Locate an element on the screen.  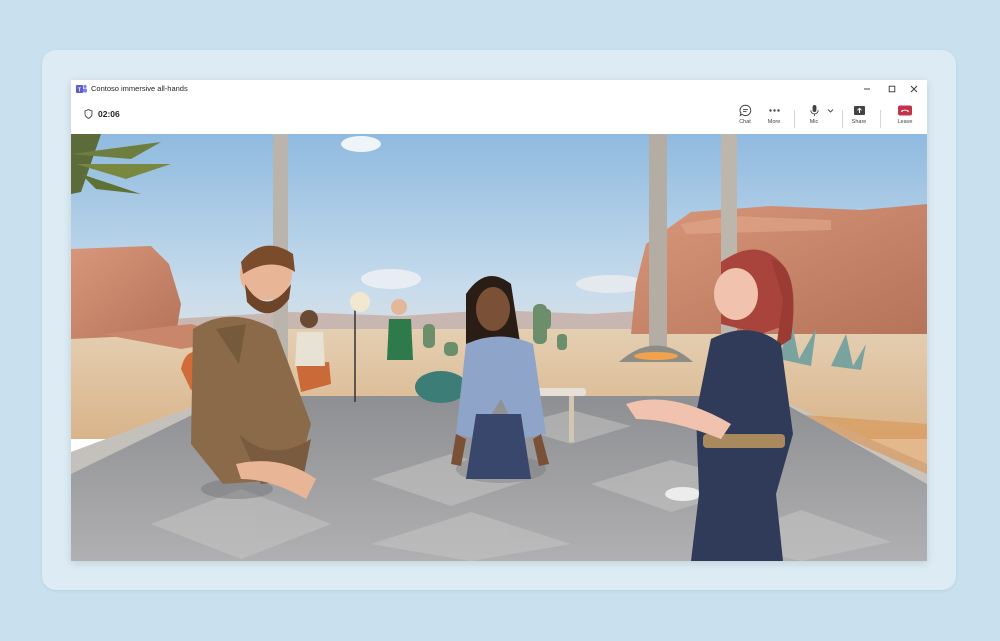
chat-button: Chat is located at coordinates (745, 118).